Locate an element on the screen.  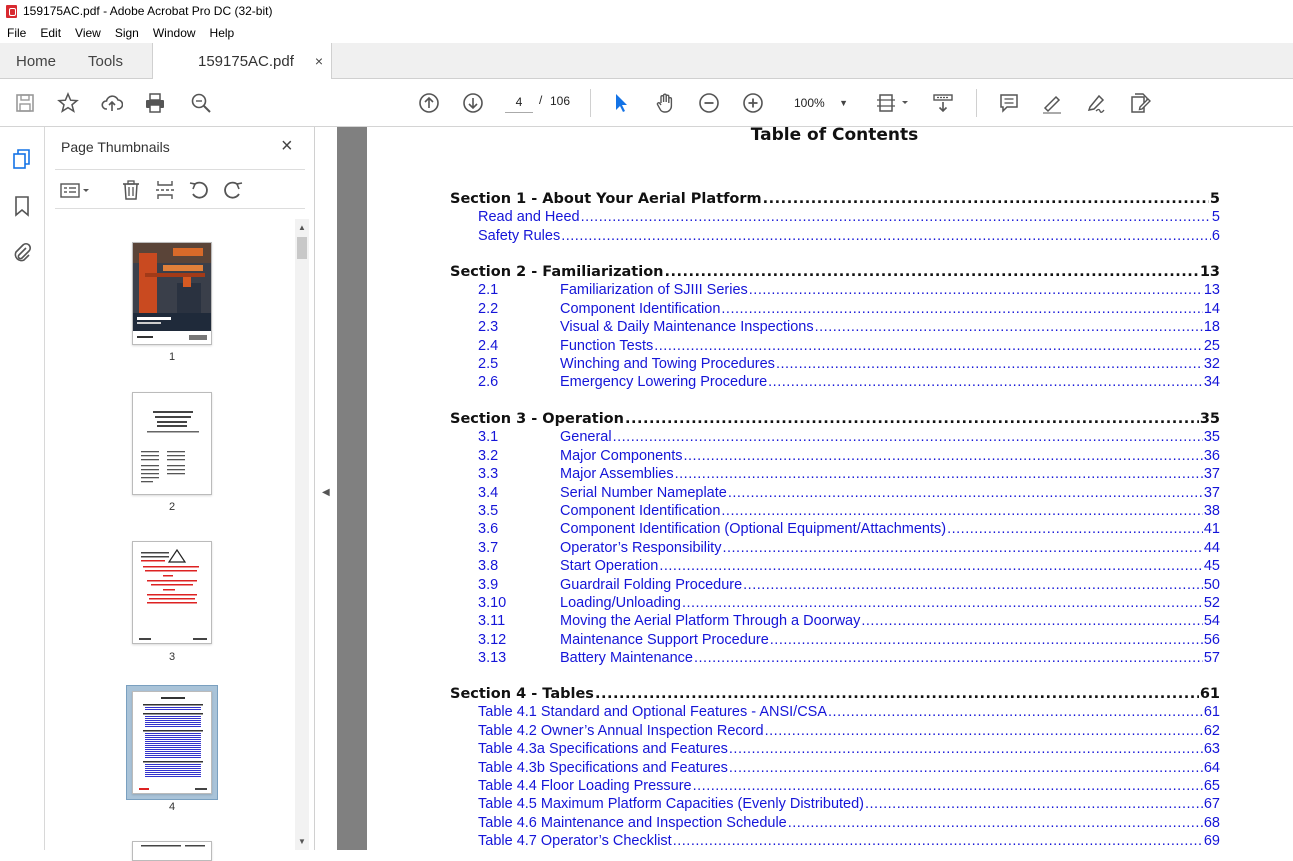
toc-subsection-link: Table 4.7 Operator’s Checklist 69 is located at coordinates (849, 841).